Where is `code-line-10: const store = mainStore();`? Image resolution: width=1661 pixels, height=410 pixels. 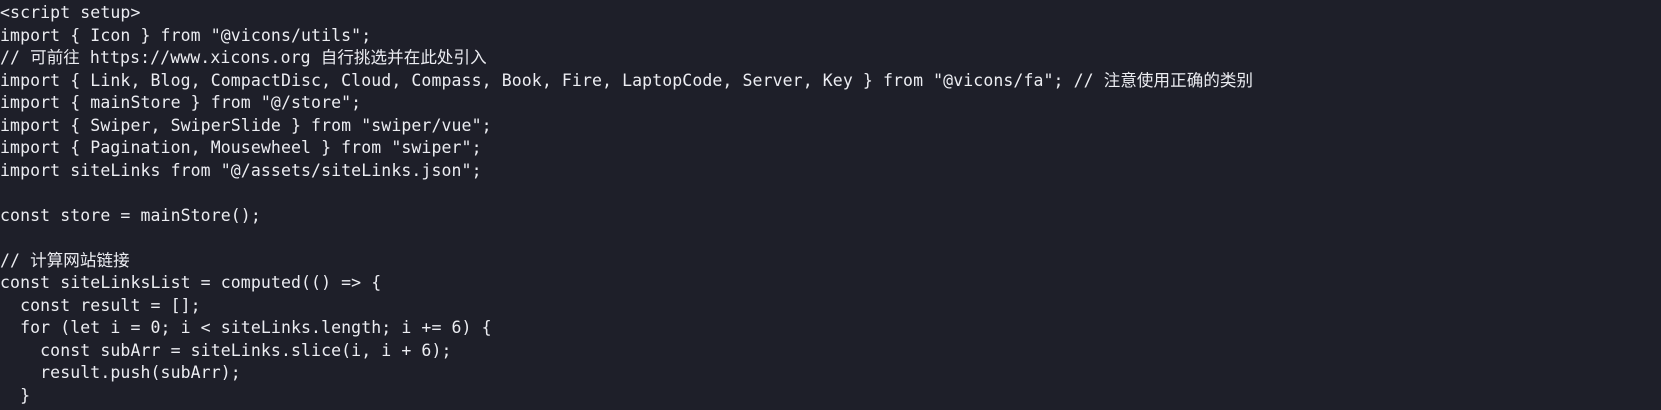 code-line-10: const store = mainStore(); is located at coordinates (130, 215).